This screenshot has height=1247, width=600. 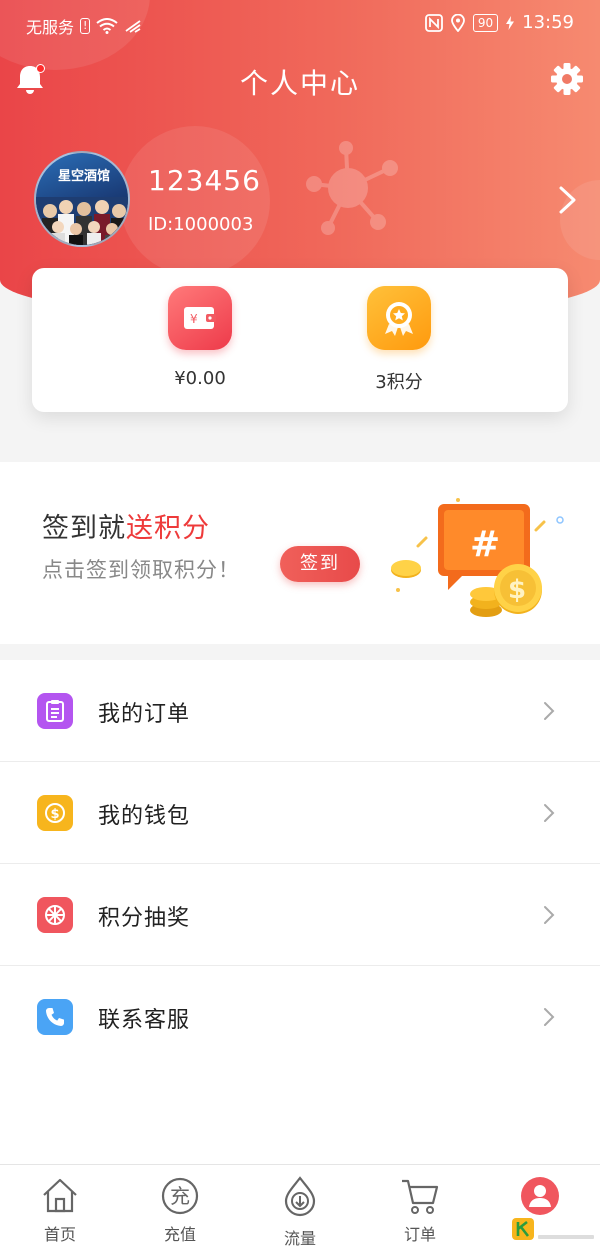 What do you see at coordinates (352, 188) in the screenshot?
I see `network-decoration-icon` at bounding box center [352, 188].